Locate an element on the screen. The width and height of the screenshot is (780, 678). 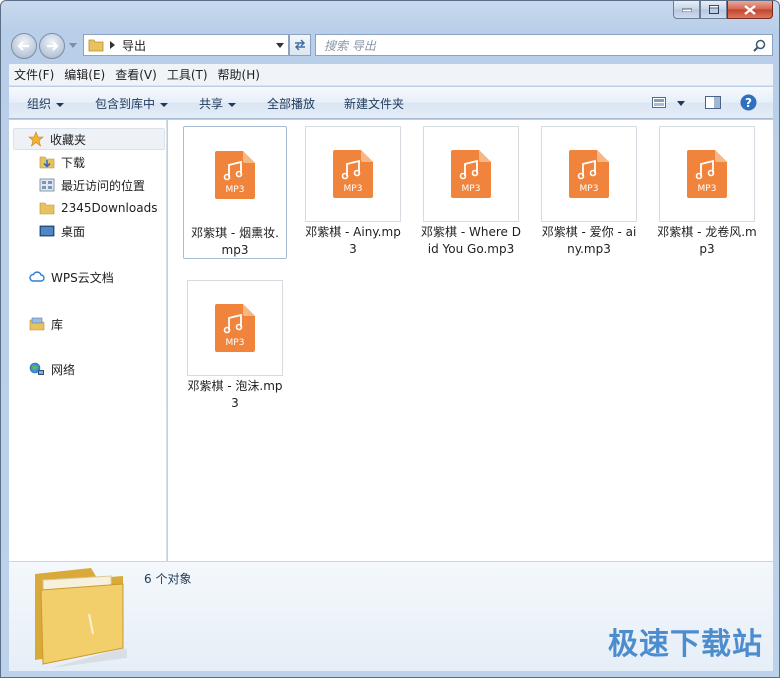
back-button is located at coordinates (24, 46).